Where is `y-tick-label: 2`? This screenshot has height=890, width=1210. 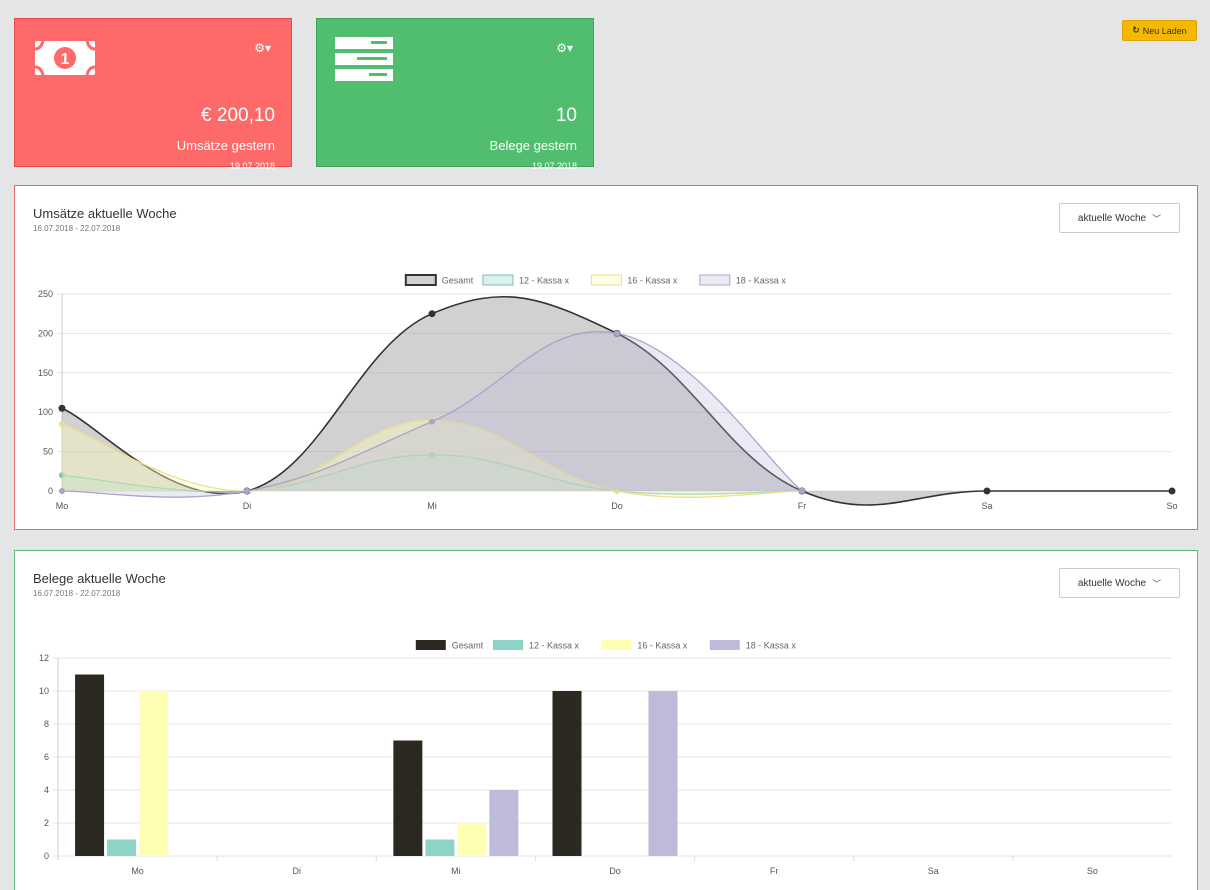 y-tick-label: 2 is located at coordinates (46, 823).